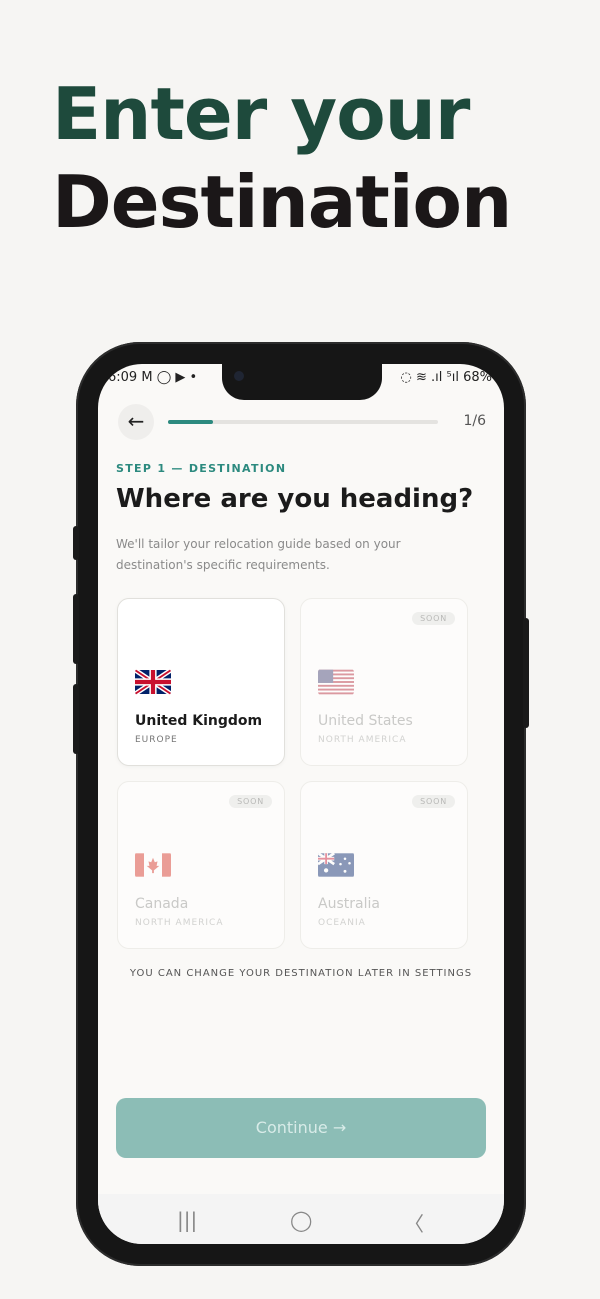  Describe the element at coordinates (199, 721) in the screenshot. I see `destination-name: United Kingdom` at that location.